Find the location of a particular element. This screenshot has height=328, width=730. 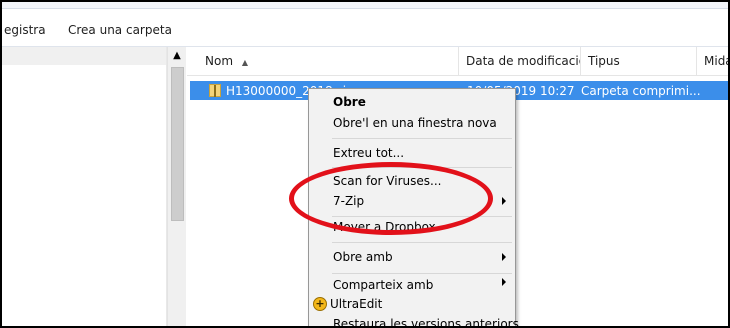

ultraedit-icon: + is located at coordinates (320, 304).